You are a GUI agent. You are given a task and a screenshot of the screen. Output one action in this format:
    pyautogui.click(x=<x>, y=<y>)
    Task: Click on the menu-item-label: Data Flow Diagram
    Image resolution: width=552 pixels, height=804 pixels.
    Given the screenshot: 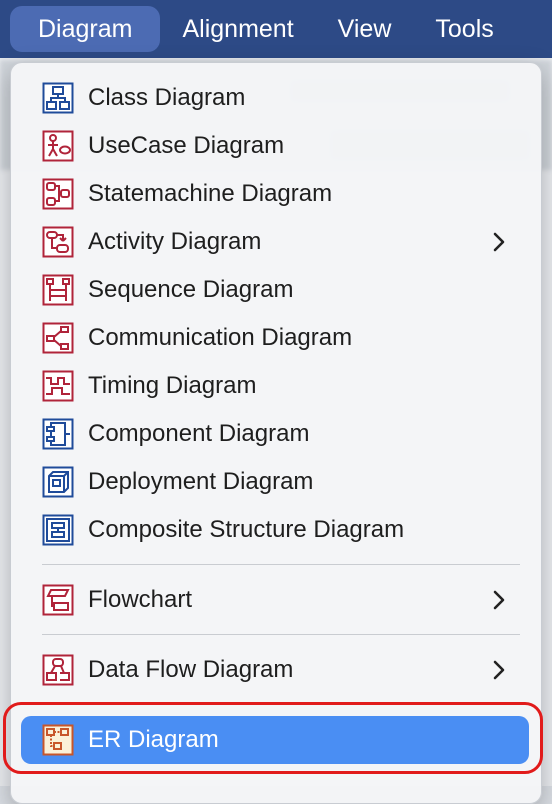 What is the action you would take?
    pyautogui.click(x=191, y=669)
    